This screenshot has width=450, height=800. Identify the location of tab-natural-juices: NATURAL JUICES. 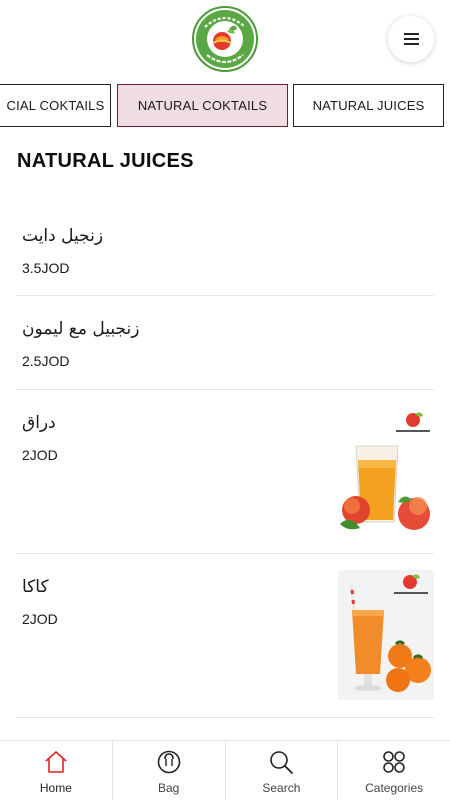
(368, 105).